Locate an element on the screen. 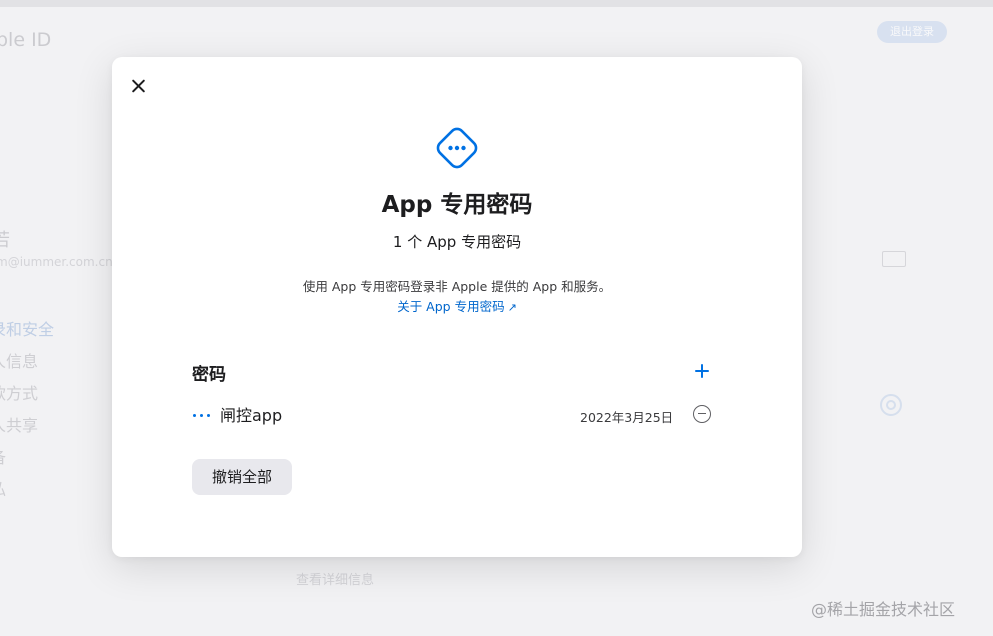  plus-icon is located at coordinates (702, 371).